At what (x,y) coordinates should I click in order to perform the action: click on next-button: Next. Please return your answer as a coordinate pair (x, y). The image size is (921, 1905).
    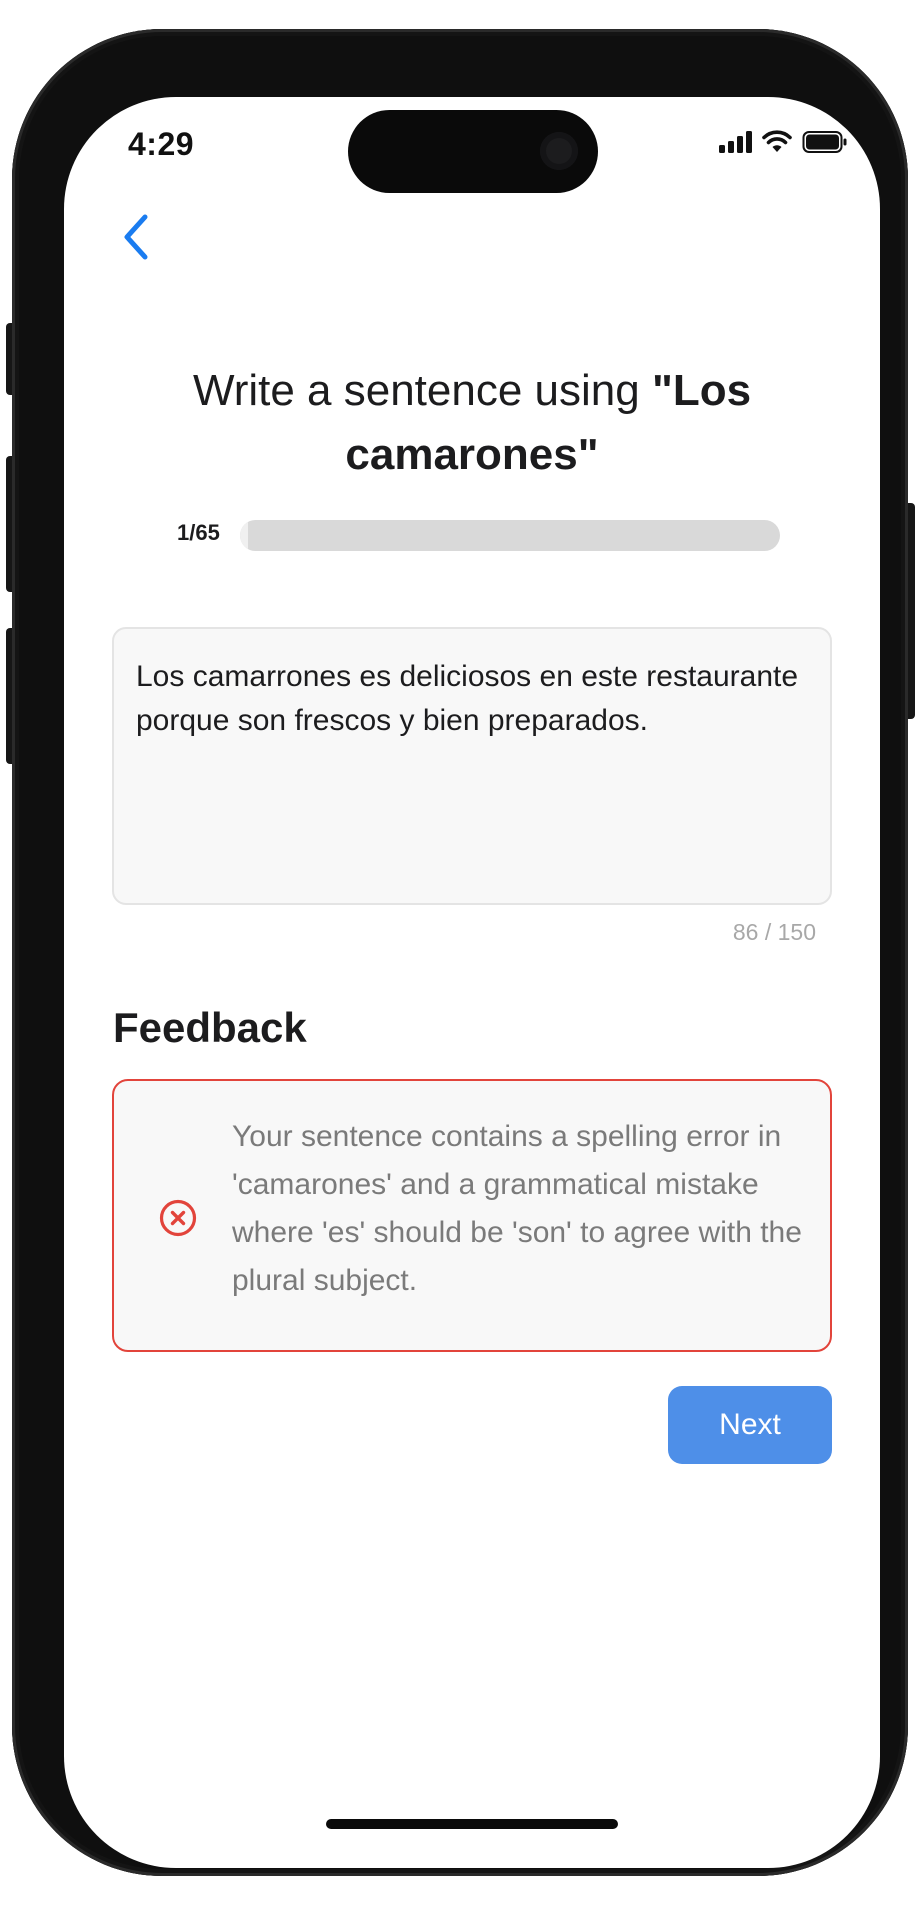
    Looking at the image, I should click on (750, 1425).